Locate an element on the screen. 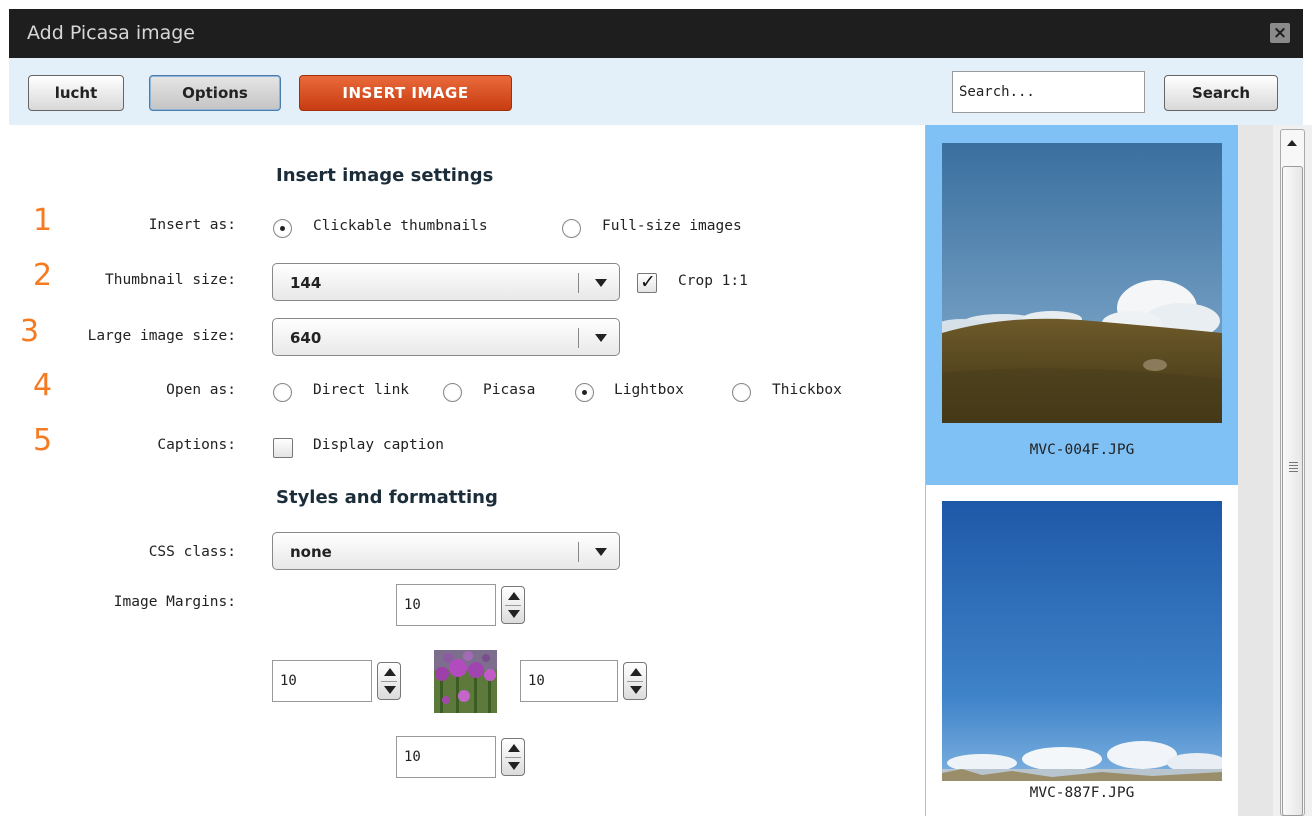 Image resolution: width=1312 pixels, height=816 pixels. insert-settings-heading: Insert image settings is located at coordinates (385, 175).